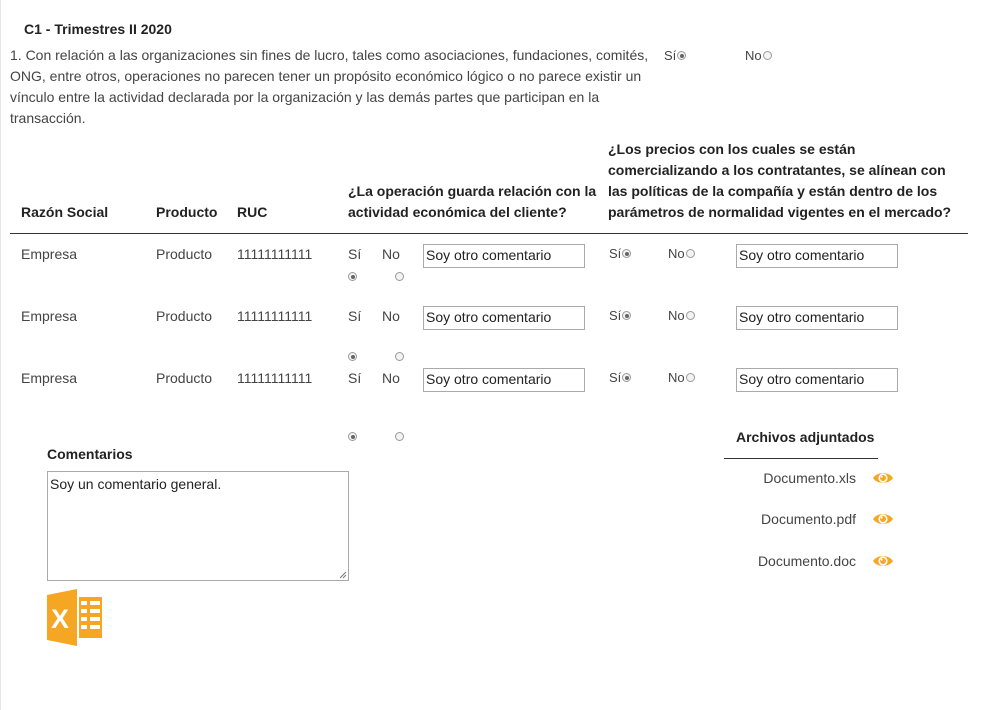 The image size is (993, 710). I want to click on page-edge, so click(0, 355).